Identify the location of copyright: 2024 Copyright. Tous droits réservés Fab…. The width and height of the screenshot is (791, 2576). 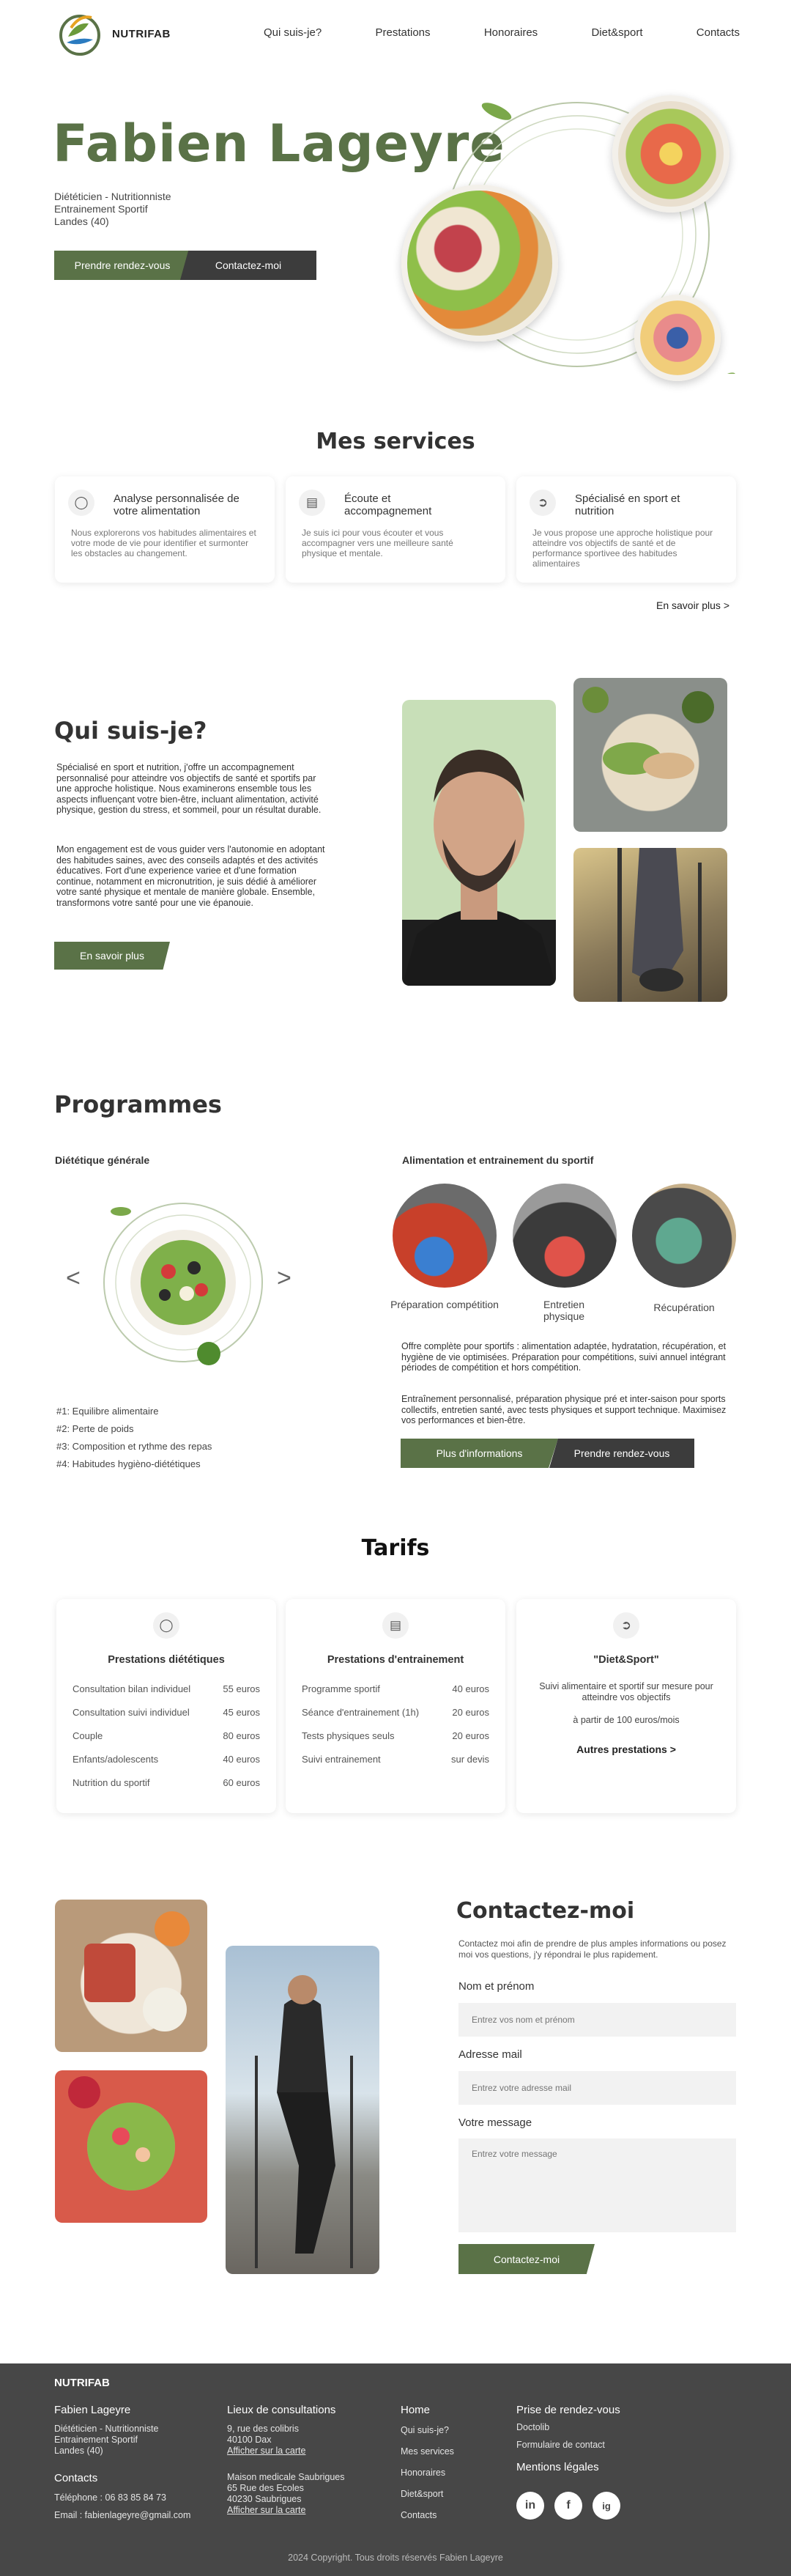
(395, 2558).